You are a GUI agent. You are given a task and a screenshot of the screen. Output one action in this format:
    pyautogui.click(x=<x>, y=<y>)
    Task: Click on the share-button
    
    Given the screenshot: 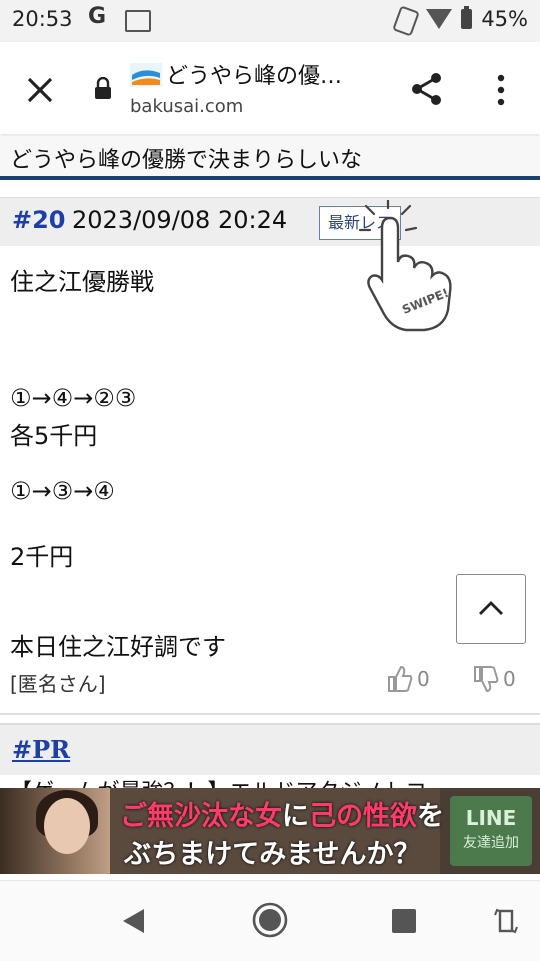 What is the action you would take?
    pyautogui.click(x=427, y=89)
    